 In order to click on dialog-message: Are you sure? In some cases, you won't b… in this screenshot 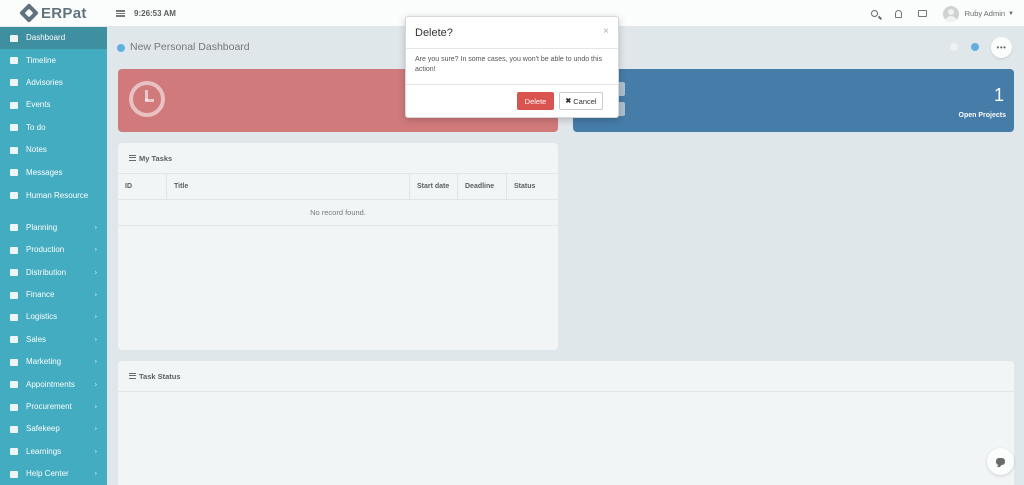, I will do `click(512, 67)`.